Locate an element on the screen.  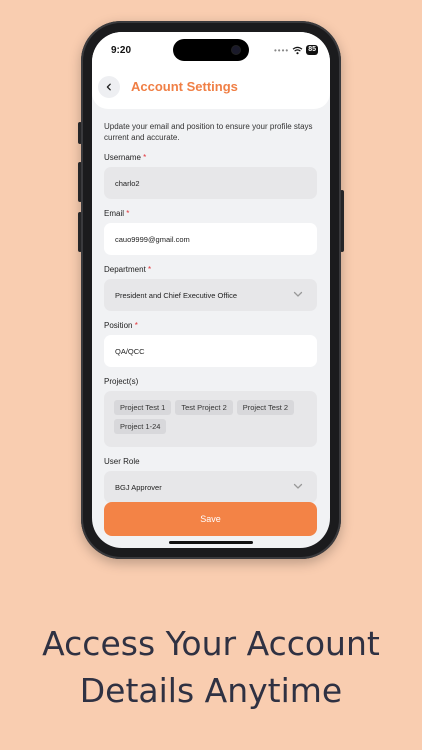
username-field: charlo2 is located at coordinates (210, 183).